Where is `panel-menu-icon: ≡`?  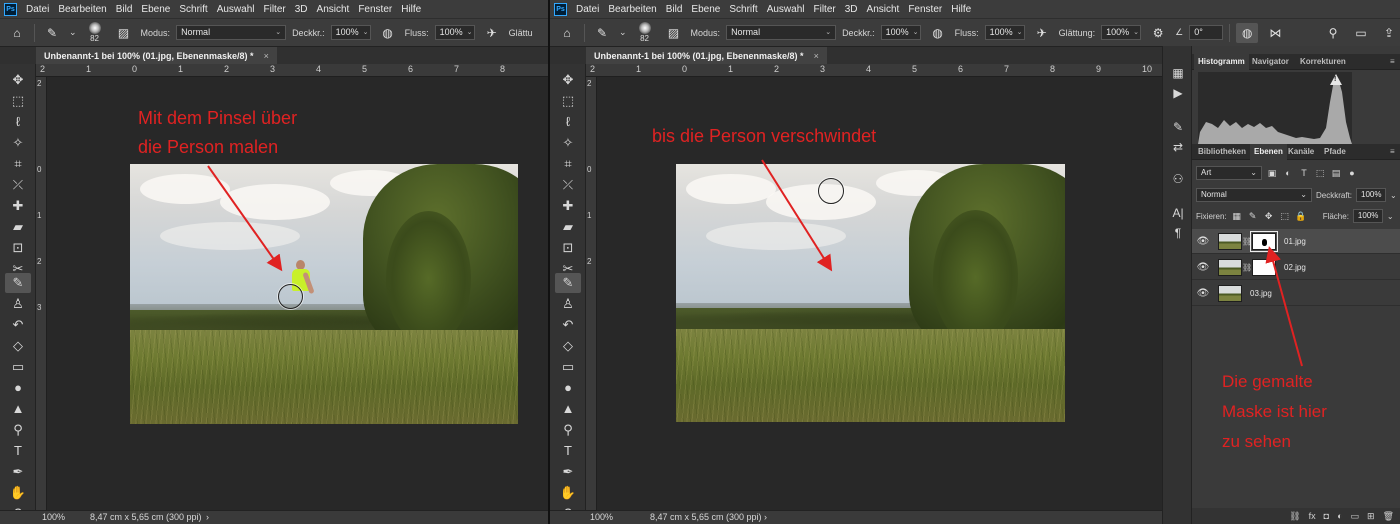
panel-menu-icon: ≡ is located at coordinates (1392, 62).